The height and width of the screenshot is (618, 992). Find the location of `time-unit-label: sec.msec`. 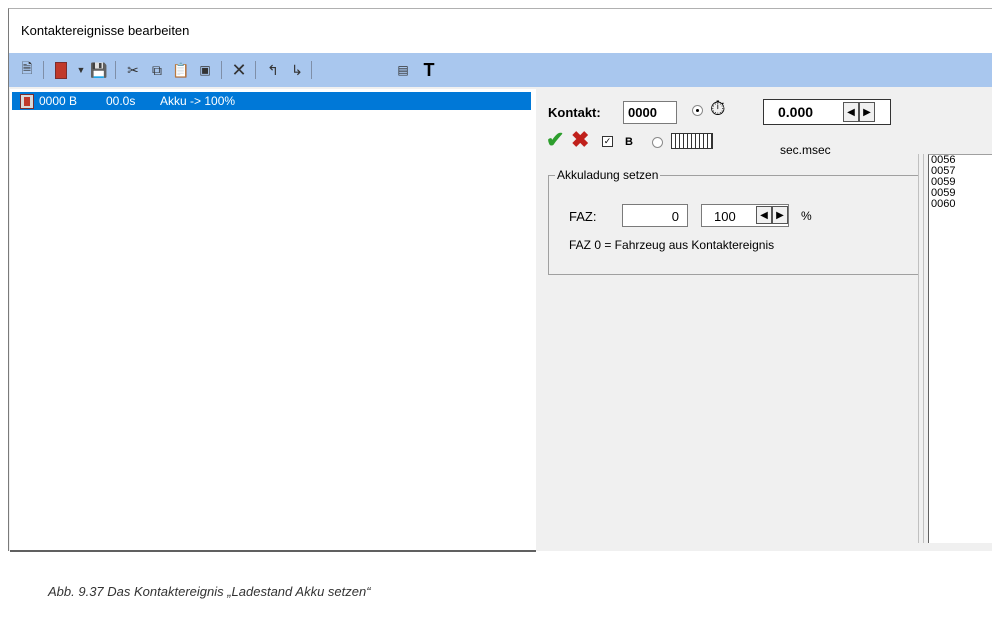

time-unit-label: sec.msec is located at coordinates (805, 150).